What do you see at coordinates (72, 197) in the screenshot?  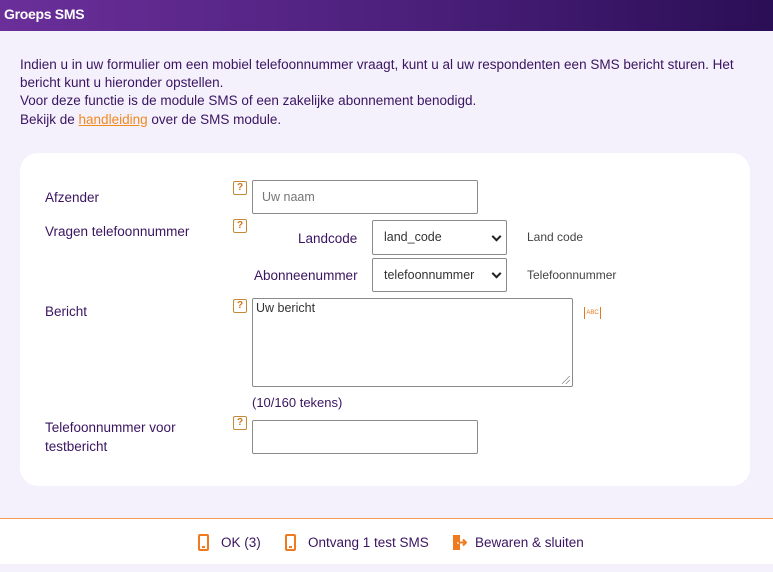 I see `sender-label: Afzender` at bounding box center [72, 197].